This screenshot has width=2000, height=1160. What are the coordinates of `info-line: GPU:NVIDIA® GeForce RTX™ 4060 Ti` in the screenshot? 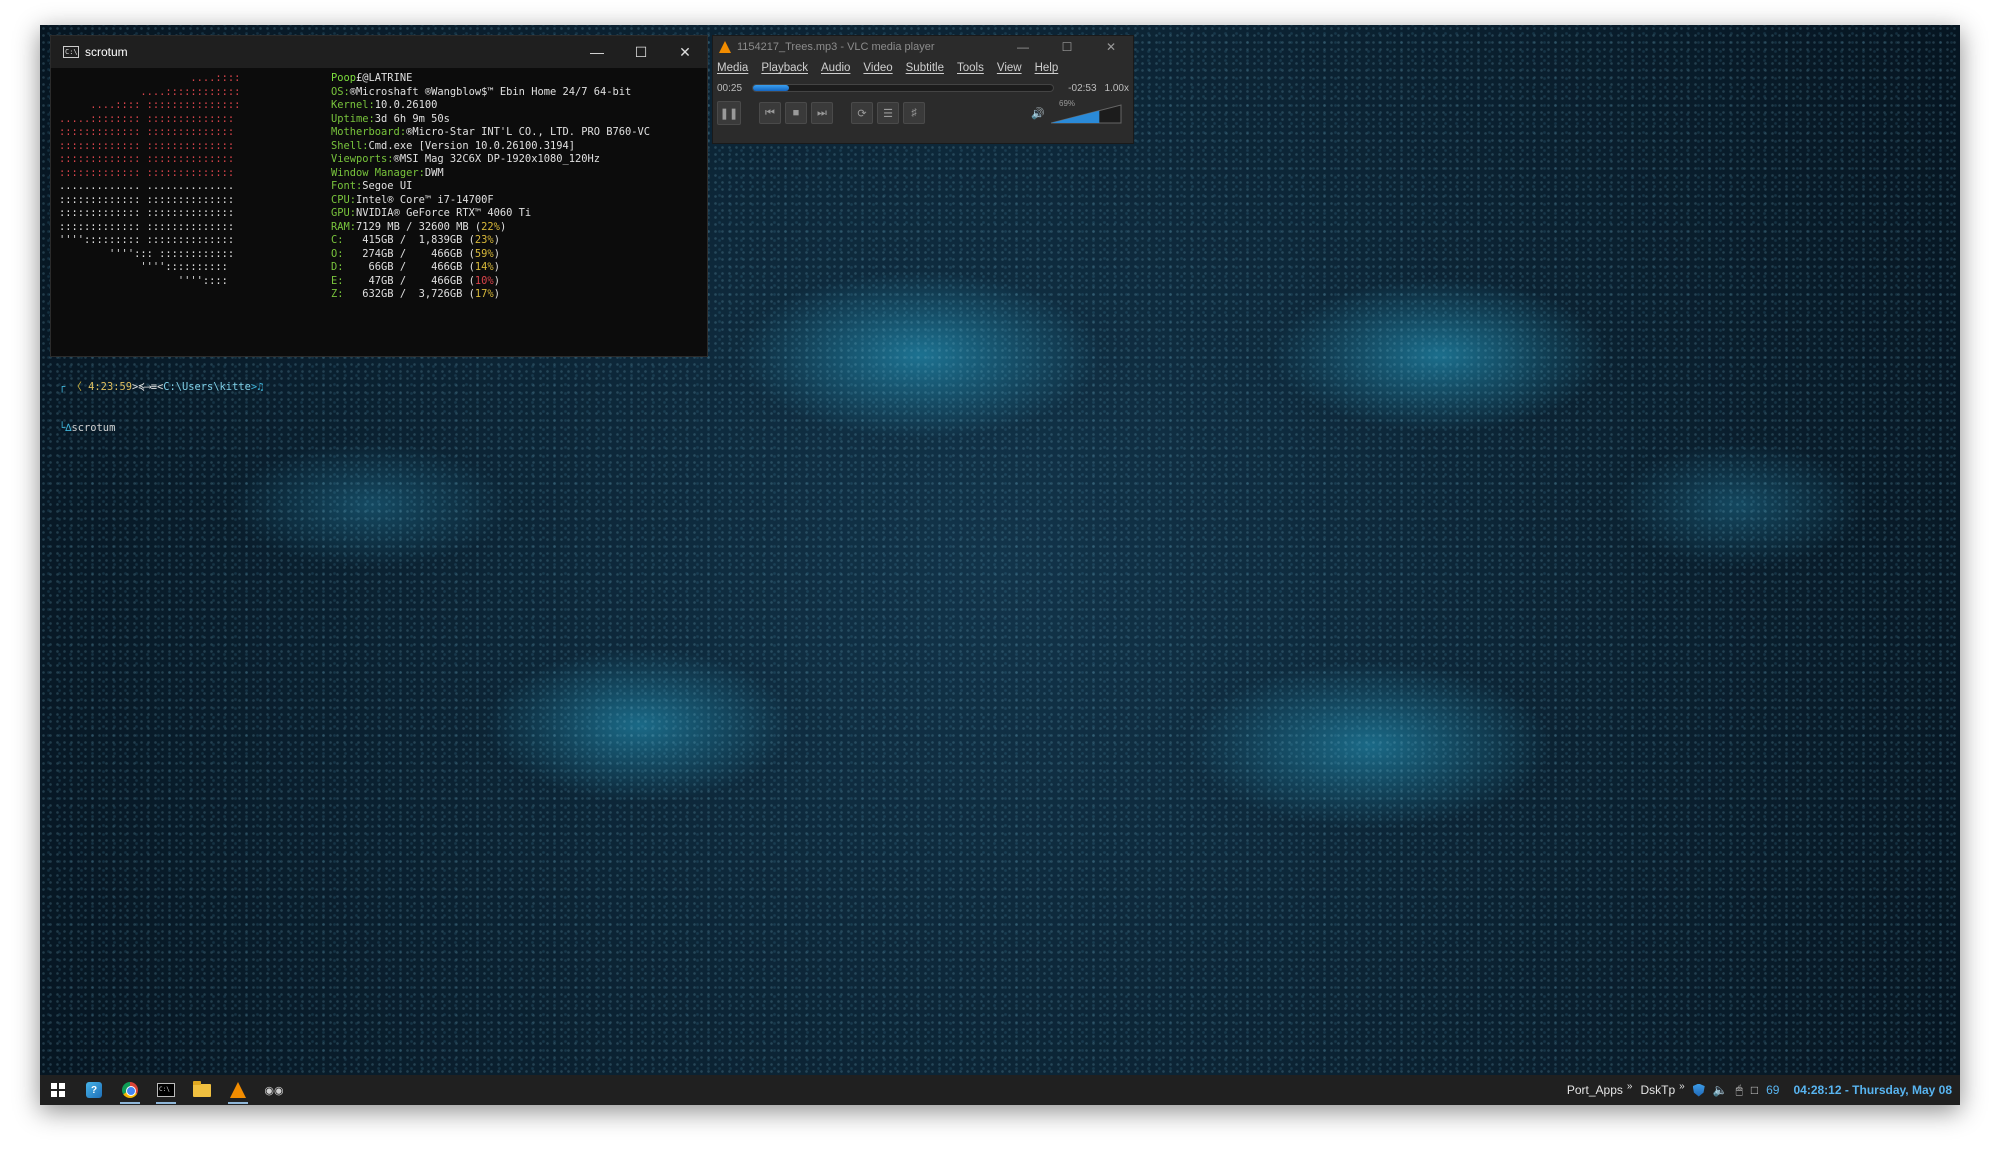 It's located at (490, 214).